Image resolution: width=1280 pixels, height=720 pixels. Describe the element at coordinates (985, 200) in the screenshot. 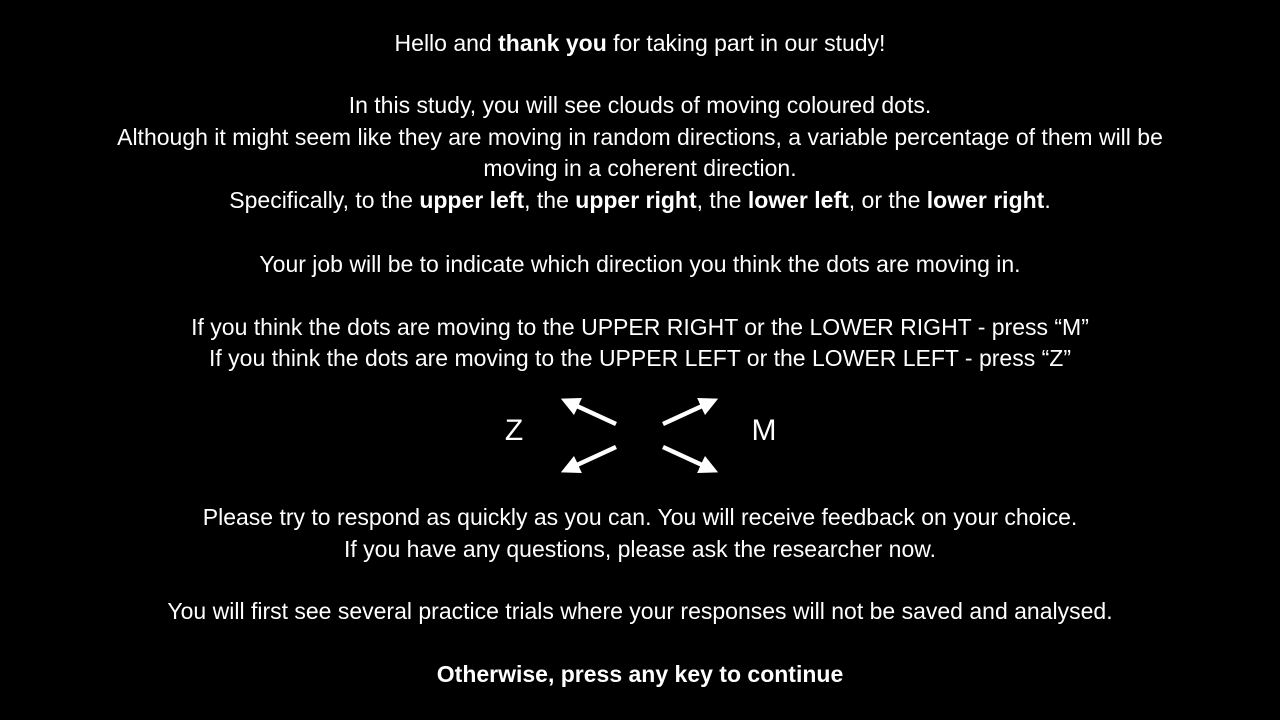

I see `direction-lower-right: lower right` at that location.